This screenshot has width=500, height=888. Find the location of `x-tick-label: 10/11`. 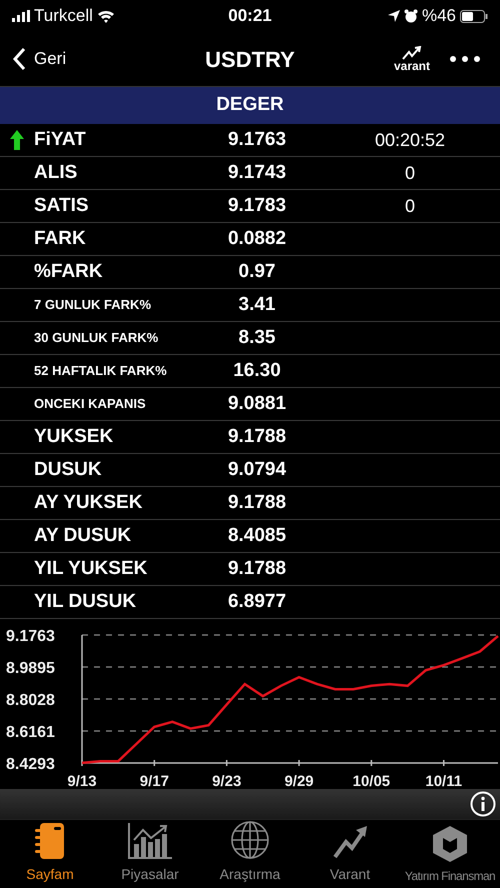

x-tick-label: 10/11 is located at coordinates (443, 781).